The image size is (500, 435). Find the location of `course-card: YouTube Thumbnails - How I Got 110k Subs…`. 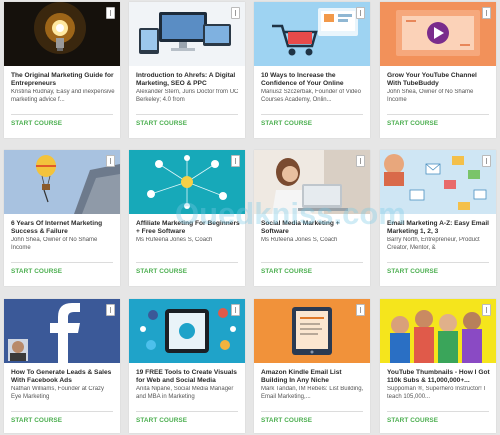

course-card: YouTube Thumbnails - How I Got 110k Subs… is located at coordinates (438, 366).